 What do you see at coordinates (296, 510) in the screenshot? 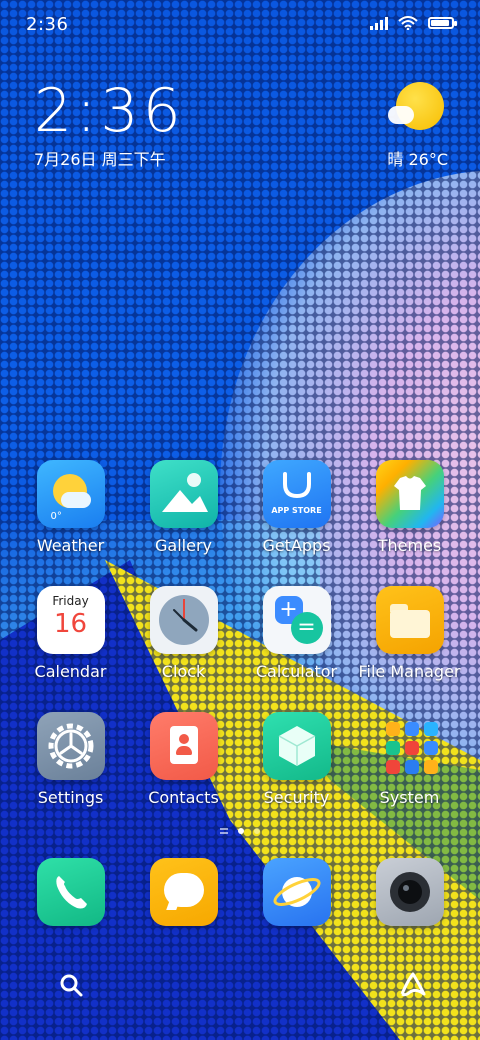
I see `getapps-tile-text: APP STORE` at bounding box center [296, 510].